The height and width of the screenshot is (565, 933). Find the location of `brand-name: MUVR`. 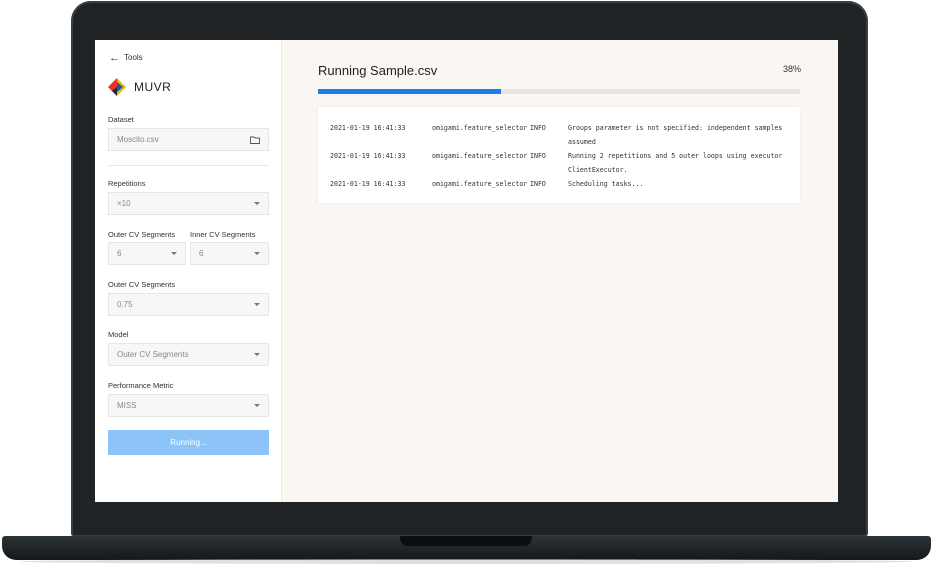

brand-name: MUVR is located at coordinates (153, 87).